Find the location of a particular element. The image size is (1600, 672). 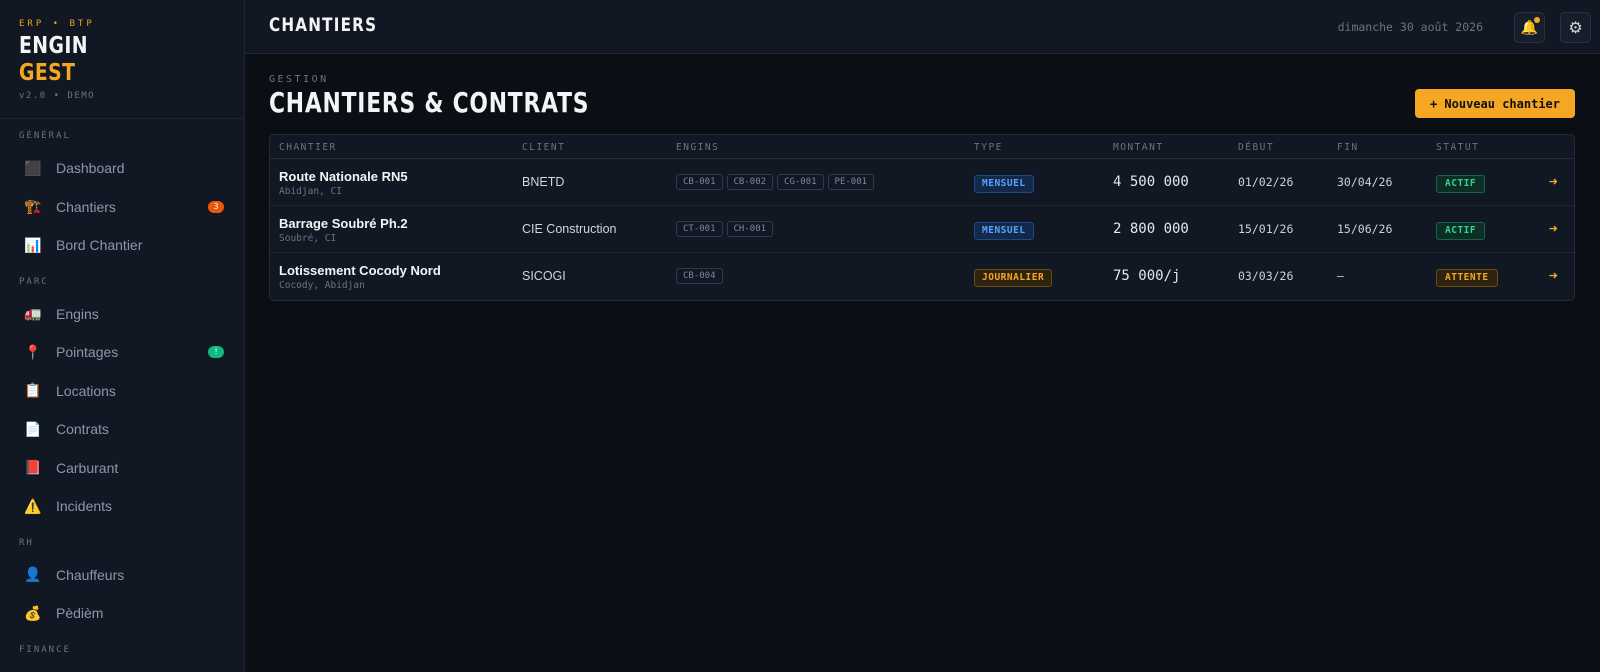

sidebar-item-incidents: ⚠️ Incidents is located at coordinates (122, 506).